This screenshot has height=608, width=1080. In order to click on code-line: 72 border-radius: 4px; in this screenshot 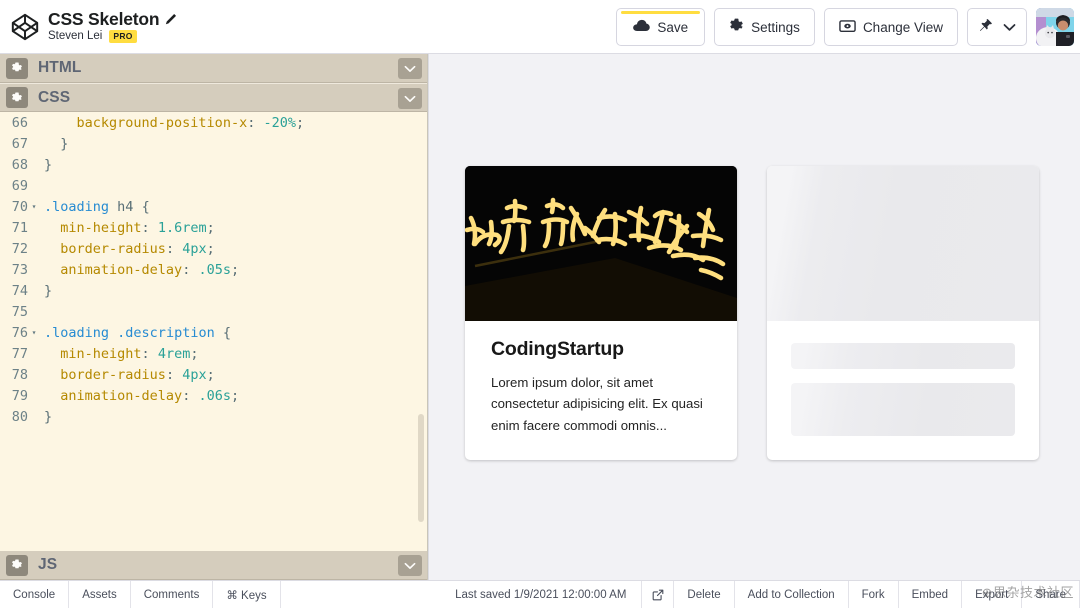, I will do `click(213, 248)`.